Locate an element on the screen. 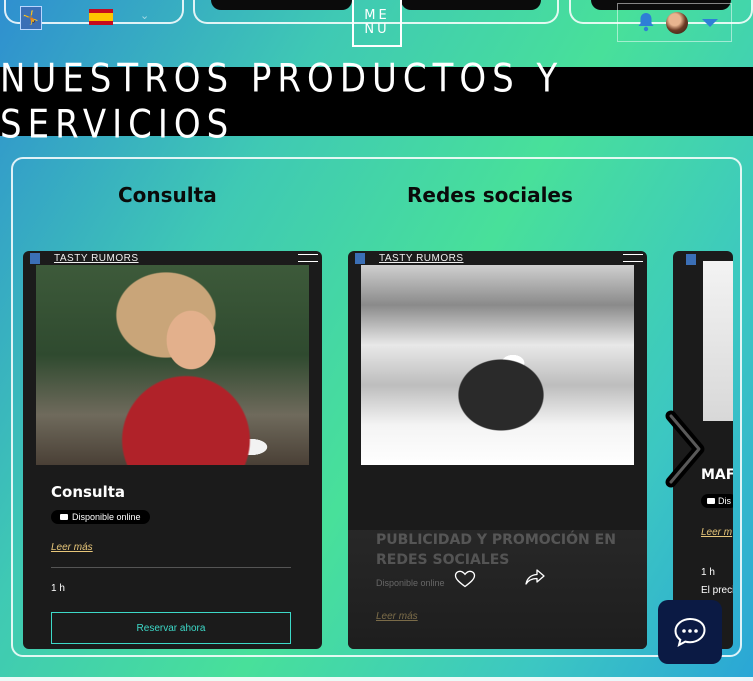 The width and height of the screenshot is (753, 681). nav-button-right is located at coordinates (471, 5).